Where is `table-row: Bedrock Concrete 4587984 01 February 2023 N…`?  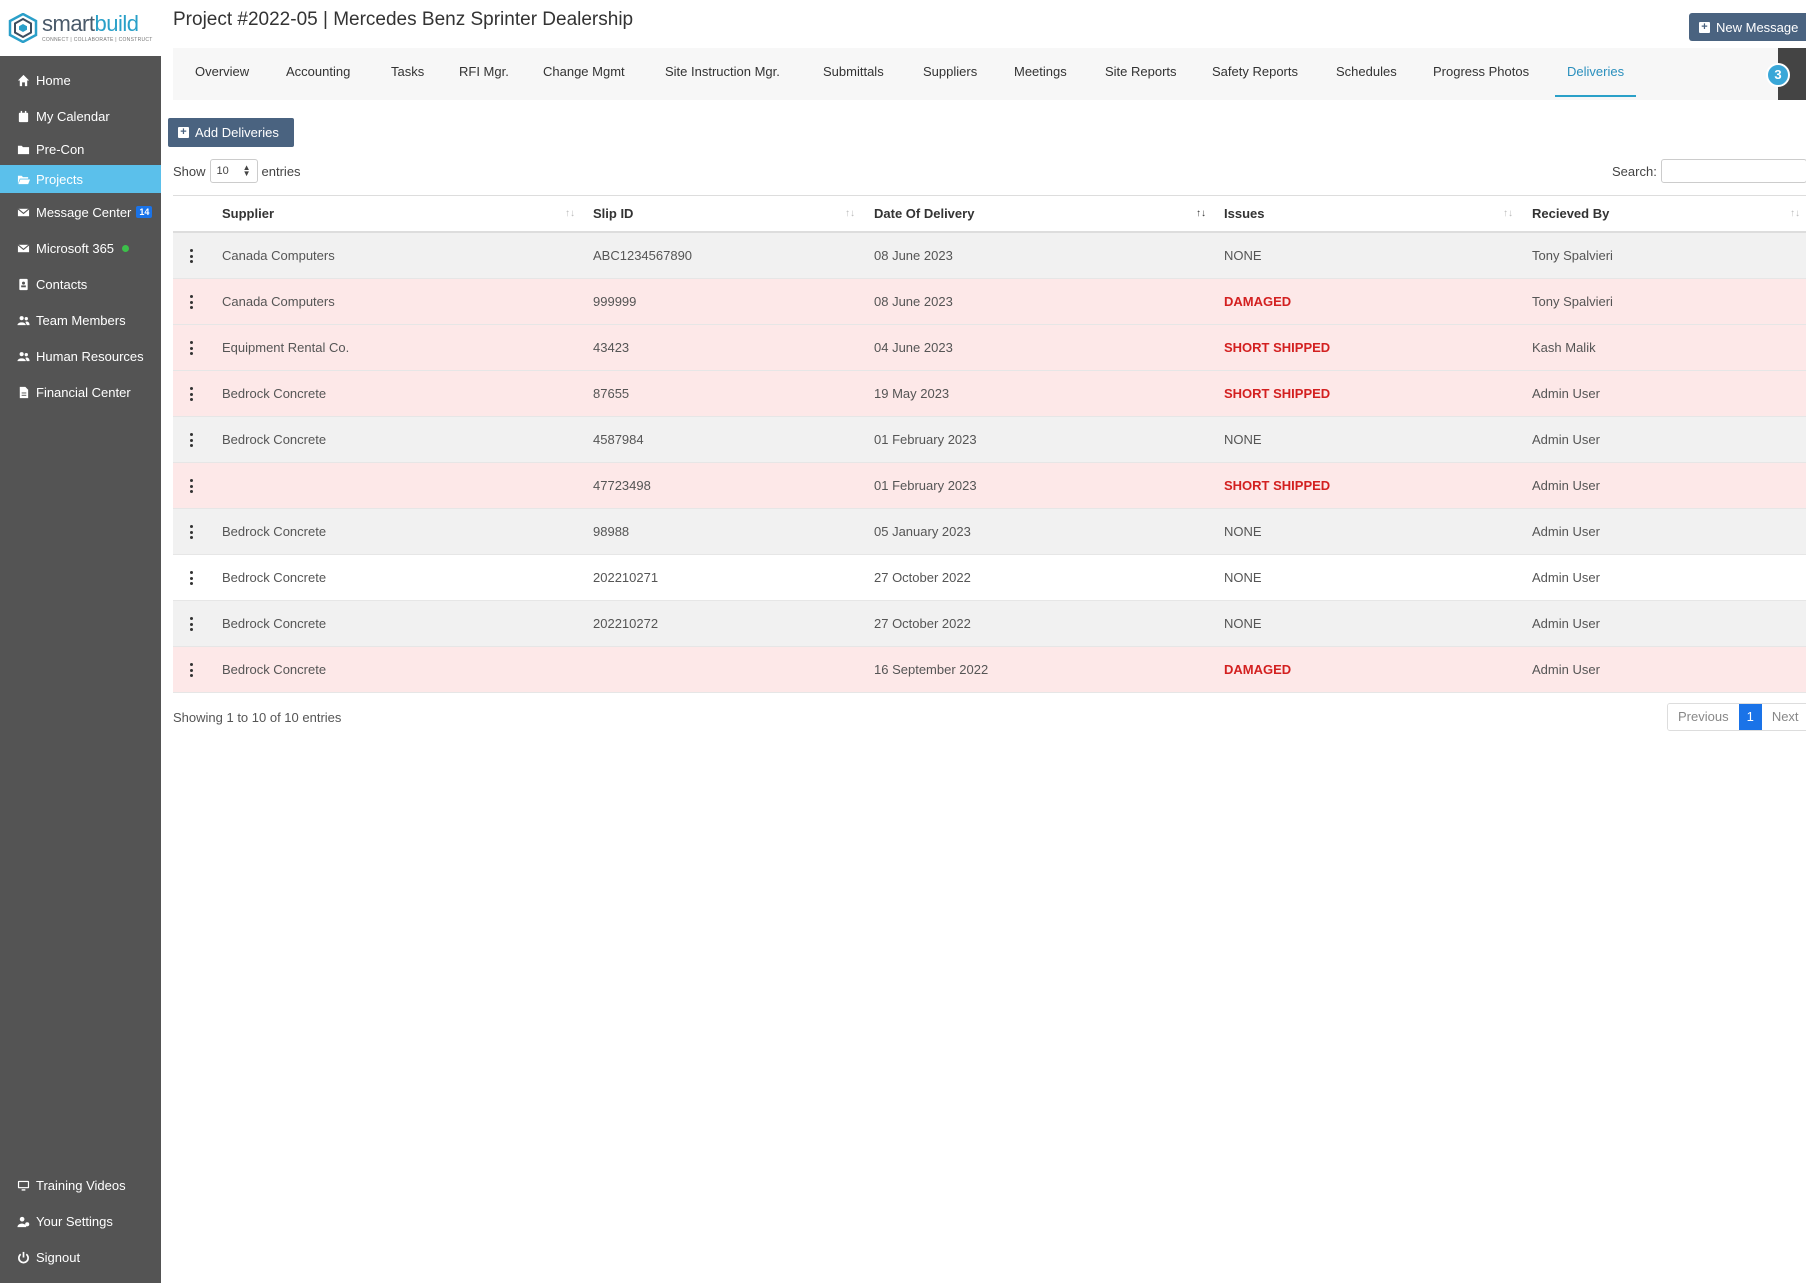
table-row: Bedrock Concrete 4587984 01 February 2023 N… is located at coordinates (989, 440).